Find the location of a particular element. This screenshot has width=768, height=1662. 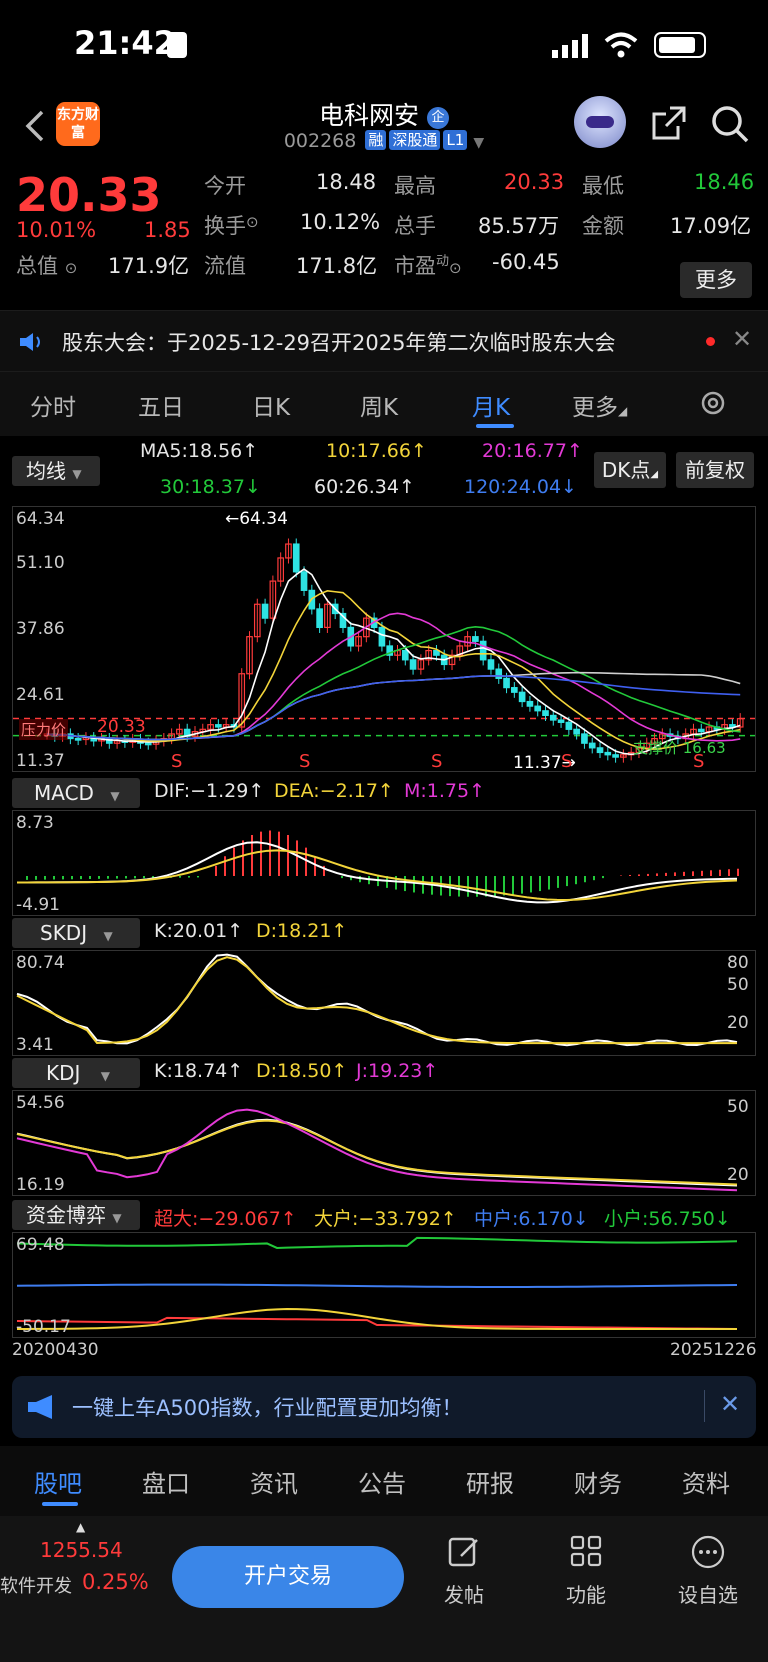

top-nav: 东方财富 电科网安 企 002268 融深股通 L1 ▼ is located at coordinates (384, 126).